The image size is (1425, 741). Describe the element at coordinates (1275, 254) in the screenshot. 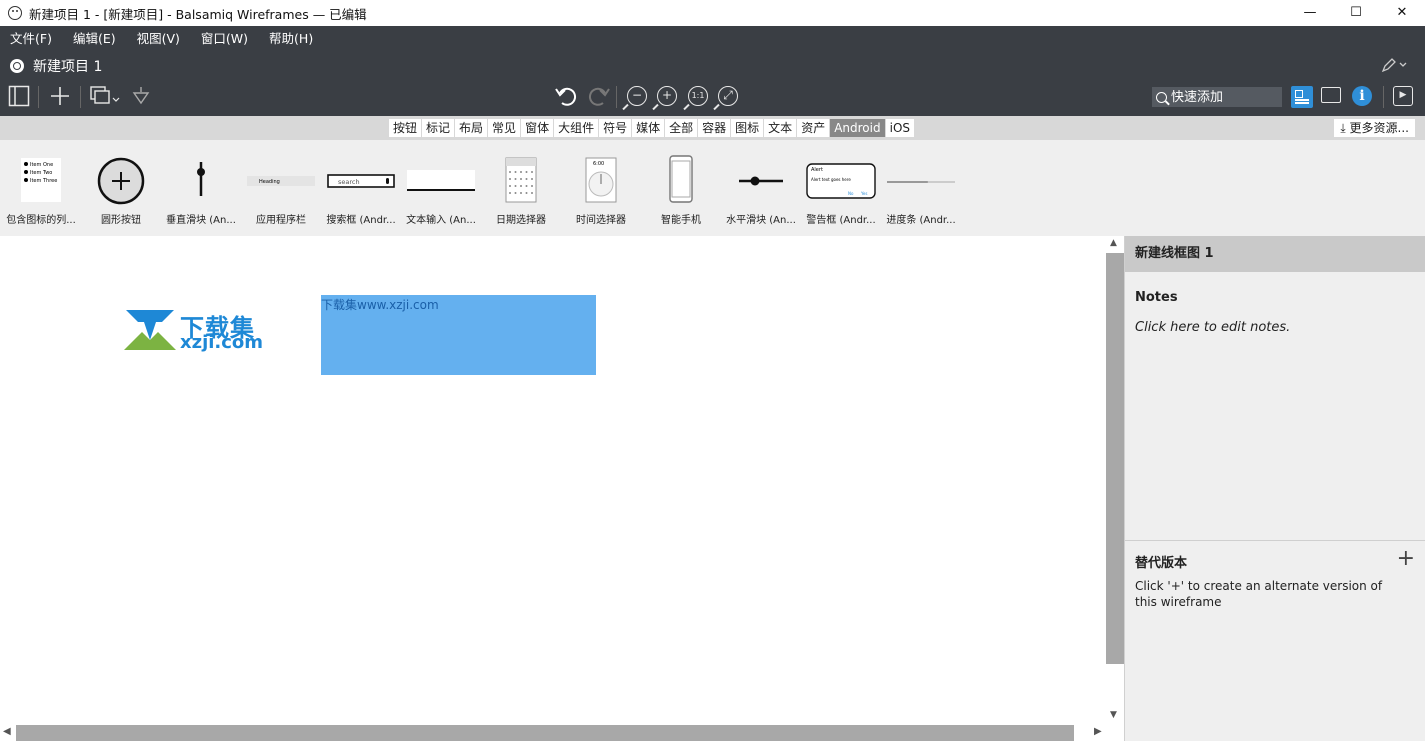

I see `wireframe-name: 新建线框图 1` at that location.